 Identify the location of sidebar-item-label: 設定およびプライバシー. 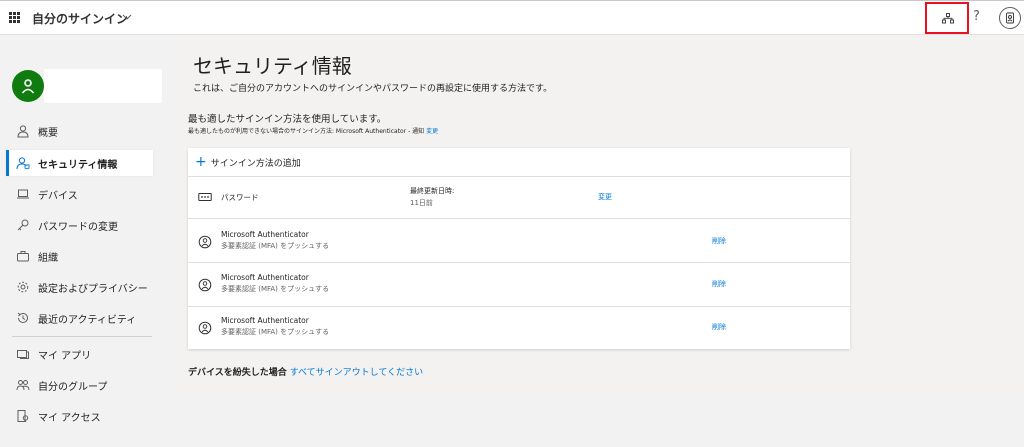
(93, 289).